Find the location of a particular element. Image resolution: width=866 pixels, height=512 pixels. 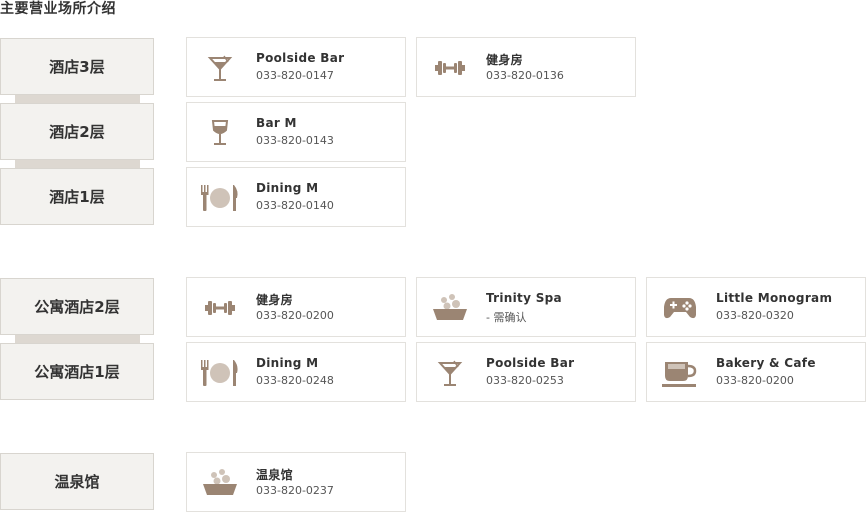

venue-phone: 033-820-0248 is located at coordinates (295, 380).